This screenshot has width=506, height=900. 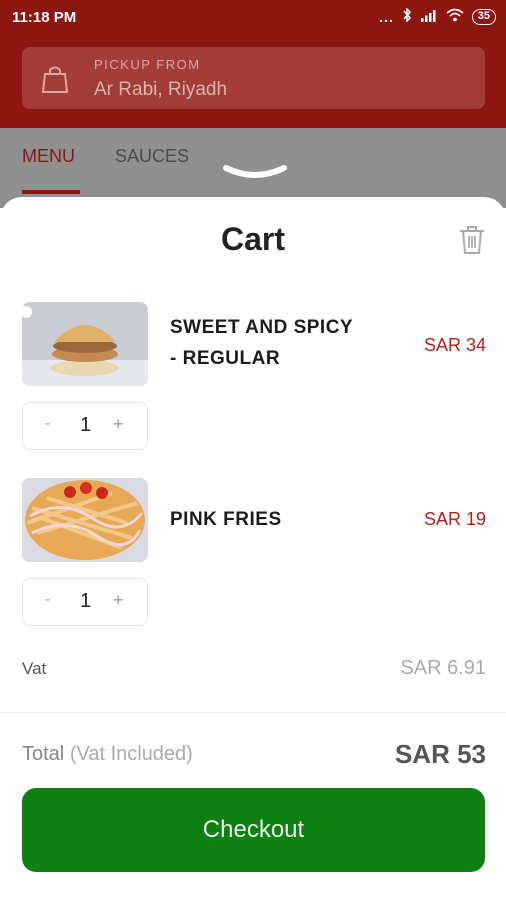 What do you see at coordinates (225, 358) in the screenshot?
I see `item-name-line2: - REGULAR` at bounding box center [225, 358].